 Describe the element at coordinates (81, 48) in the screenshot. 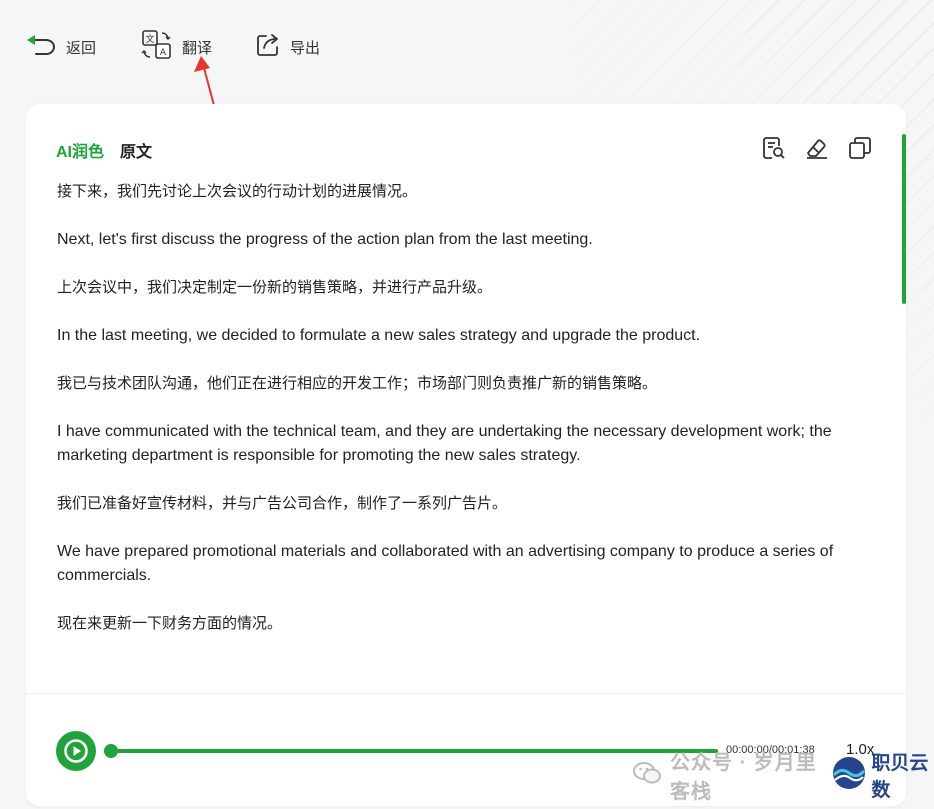

I see `back-label: 返回` at that location.